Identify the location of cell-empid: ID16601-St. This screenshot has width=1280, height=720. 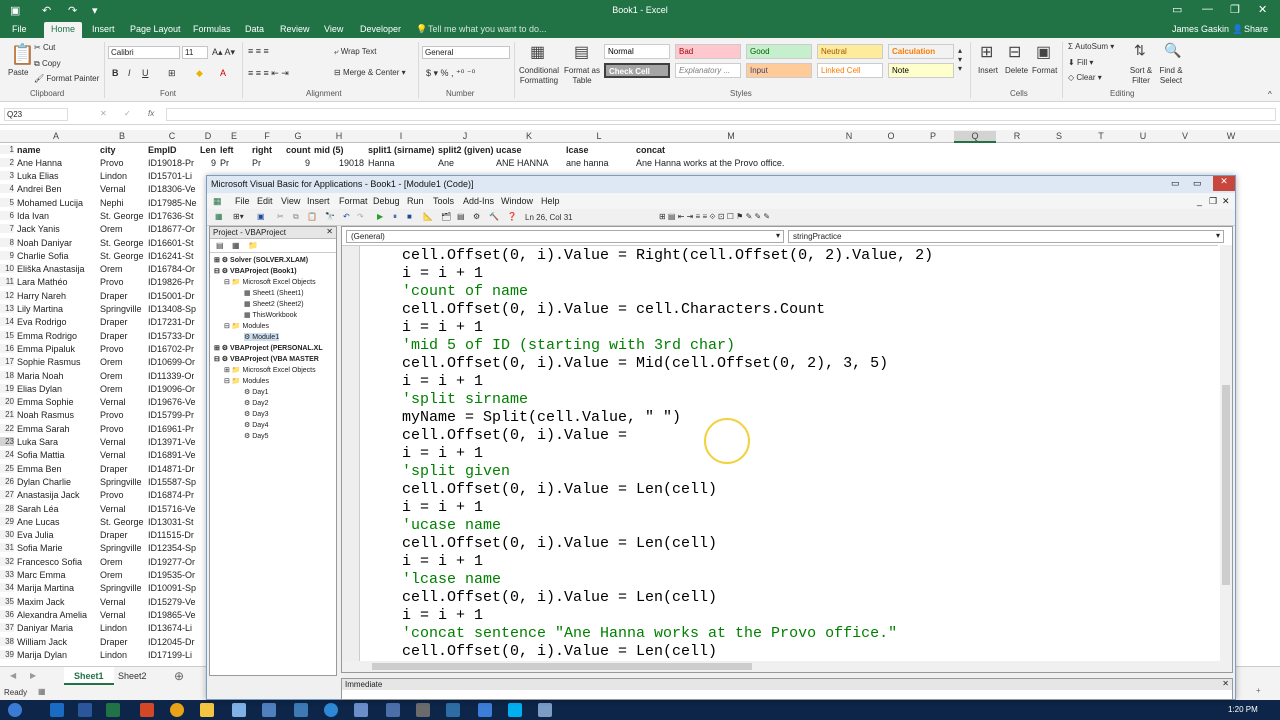
(171, 243).